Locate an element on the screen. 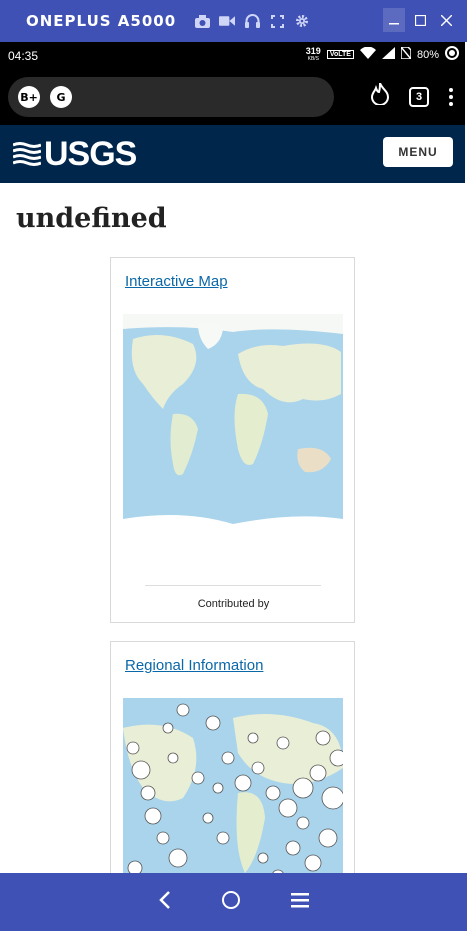 The image size is (467, 931). map-caption: Contributed by is located at coordinates (233, 604).